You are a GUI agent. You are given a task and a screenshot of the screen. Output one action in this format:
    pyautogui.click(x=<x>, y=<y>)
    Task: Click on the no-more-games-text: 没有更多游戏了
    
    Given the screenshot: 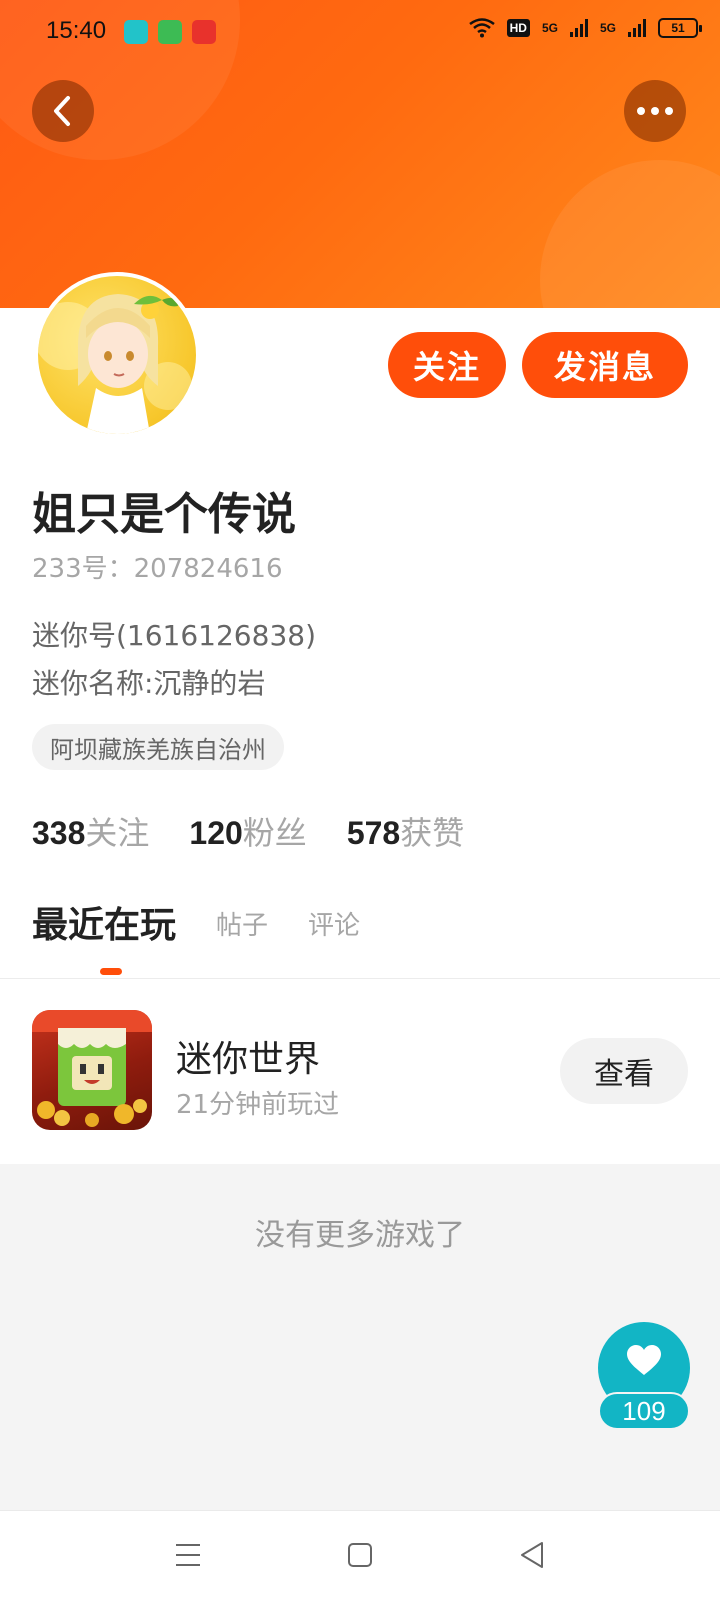 What is the action you would take?
    pyautogui.click(x=360, y=1235)
    